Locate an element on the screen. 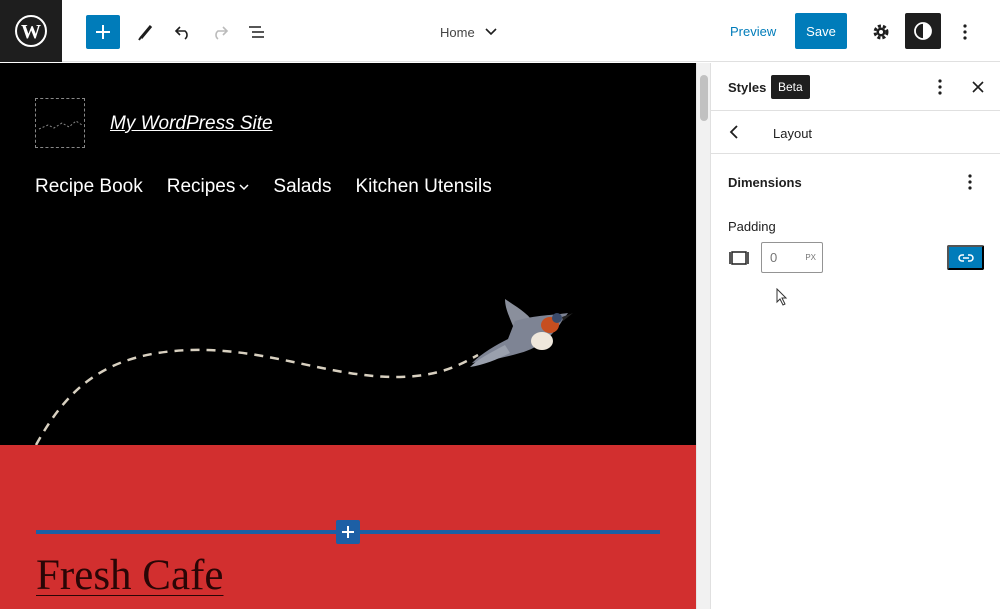  contrast-icon is located at coordinates (923, 31).